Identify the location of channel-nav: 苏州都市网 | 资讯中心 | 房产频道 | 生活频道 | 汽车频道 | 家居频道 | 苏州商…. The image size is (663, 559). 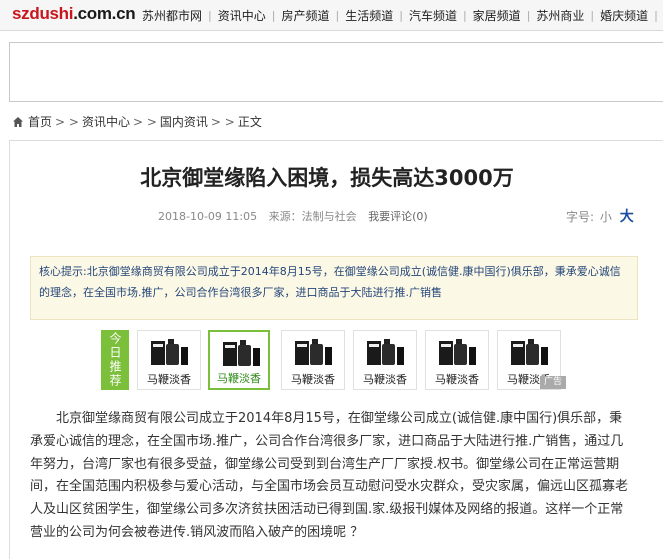
(400, 15).